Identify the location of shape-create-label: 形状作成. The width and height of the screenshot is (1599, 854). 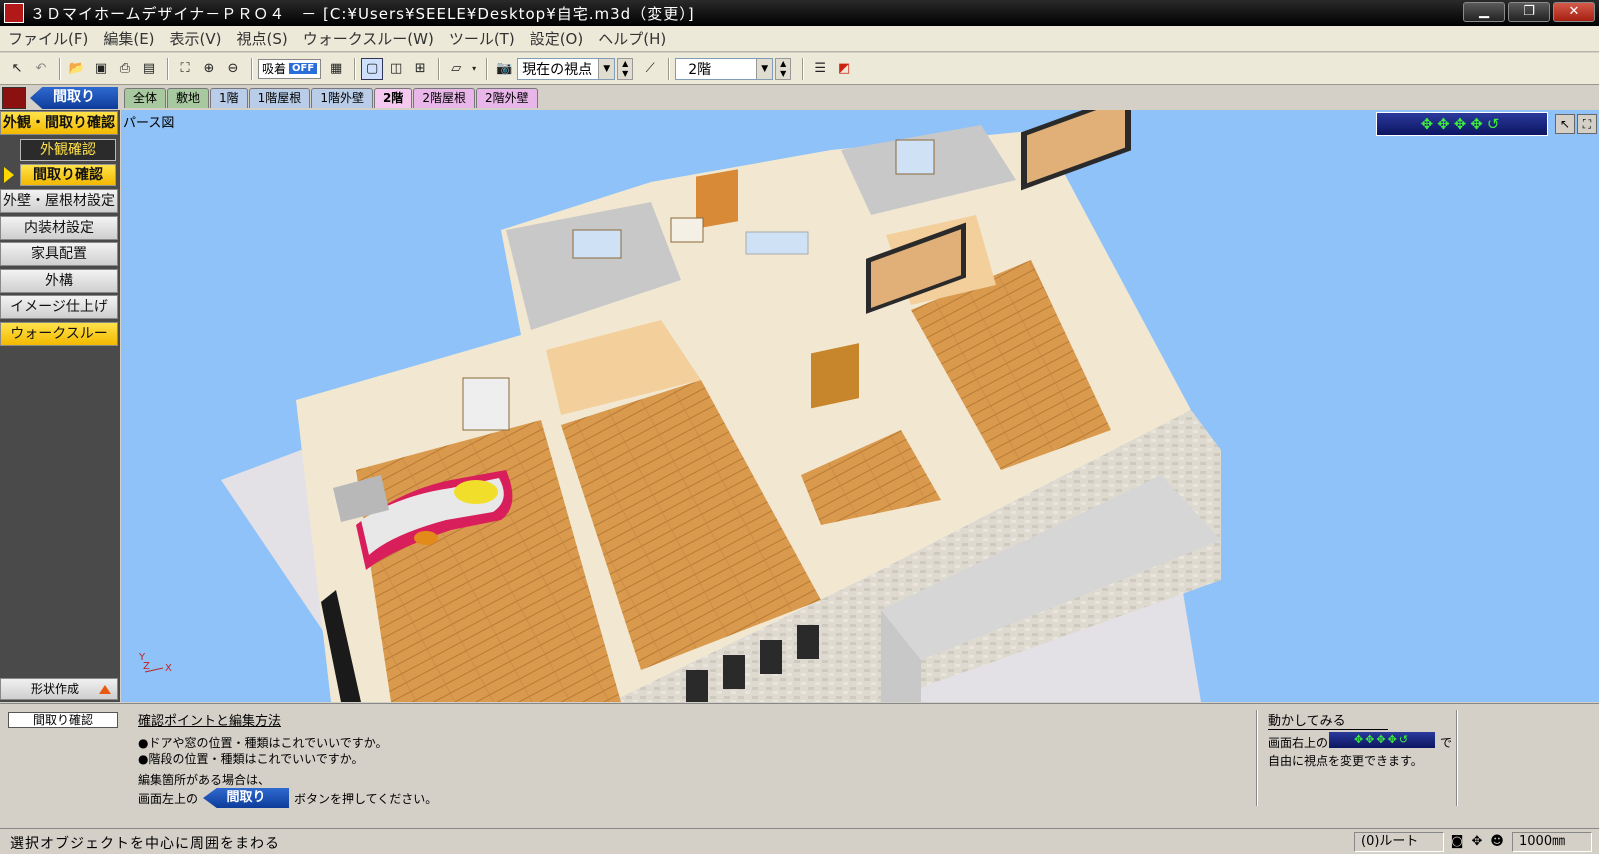
(55, 689).